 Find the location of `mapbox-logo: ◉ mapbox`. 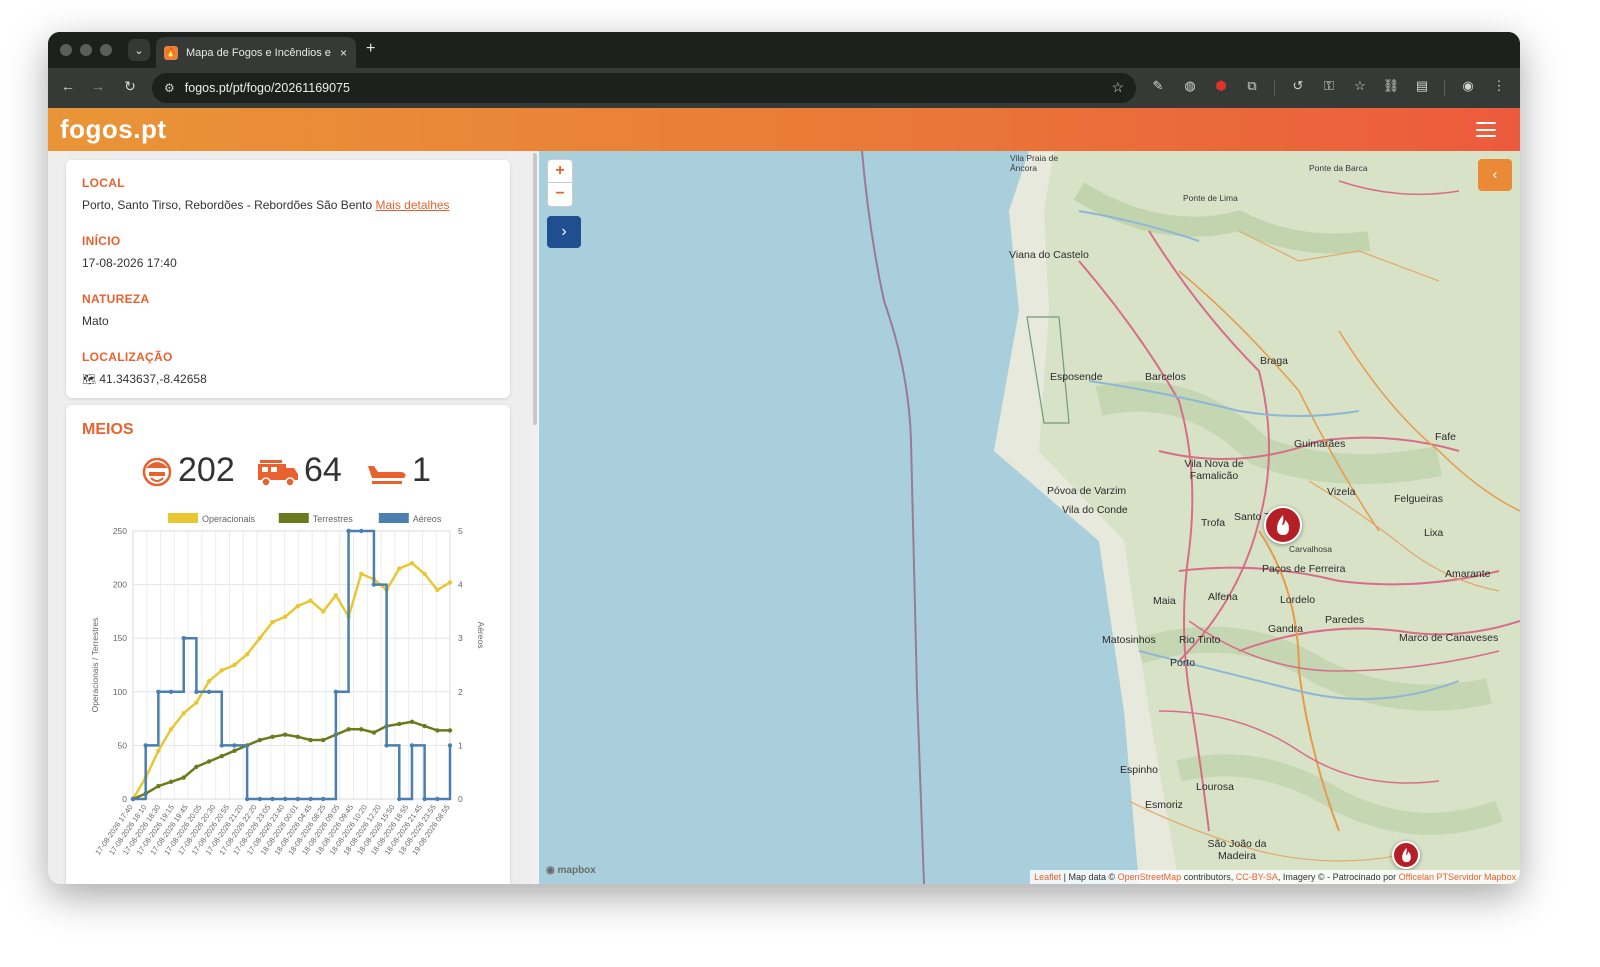

mapbox-logo: ◉ mapbox is located at coordinates (571, 870).